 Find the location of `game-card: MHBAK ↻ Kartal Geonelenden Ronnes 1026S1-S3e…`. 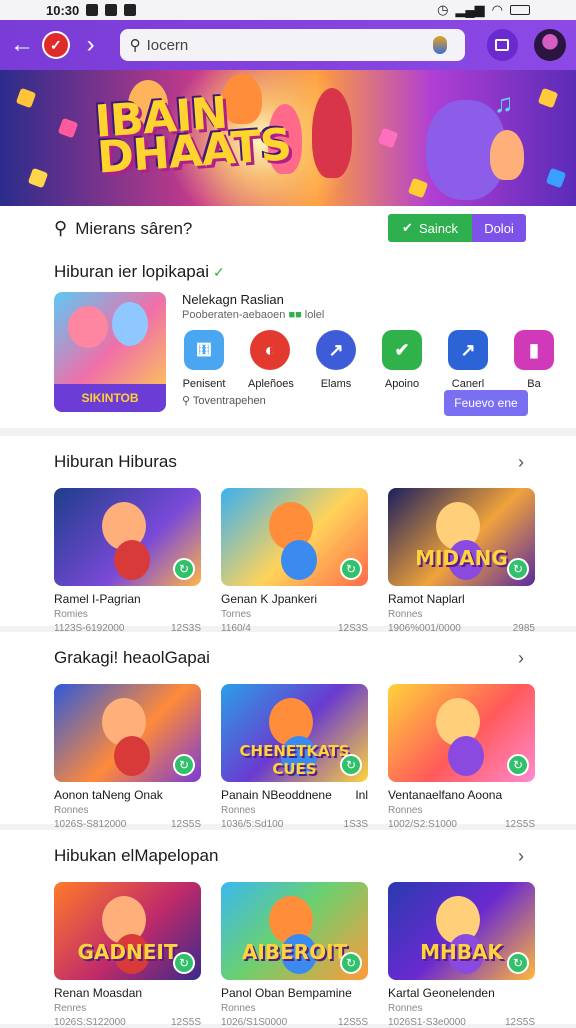

game-card: MHBAK ↻ Kartal Geonelenden Ronnes 1026S1-S3e… is located at coordinates (461, 955).